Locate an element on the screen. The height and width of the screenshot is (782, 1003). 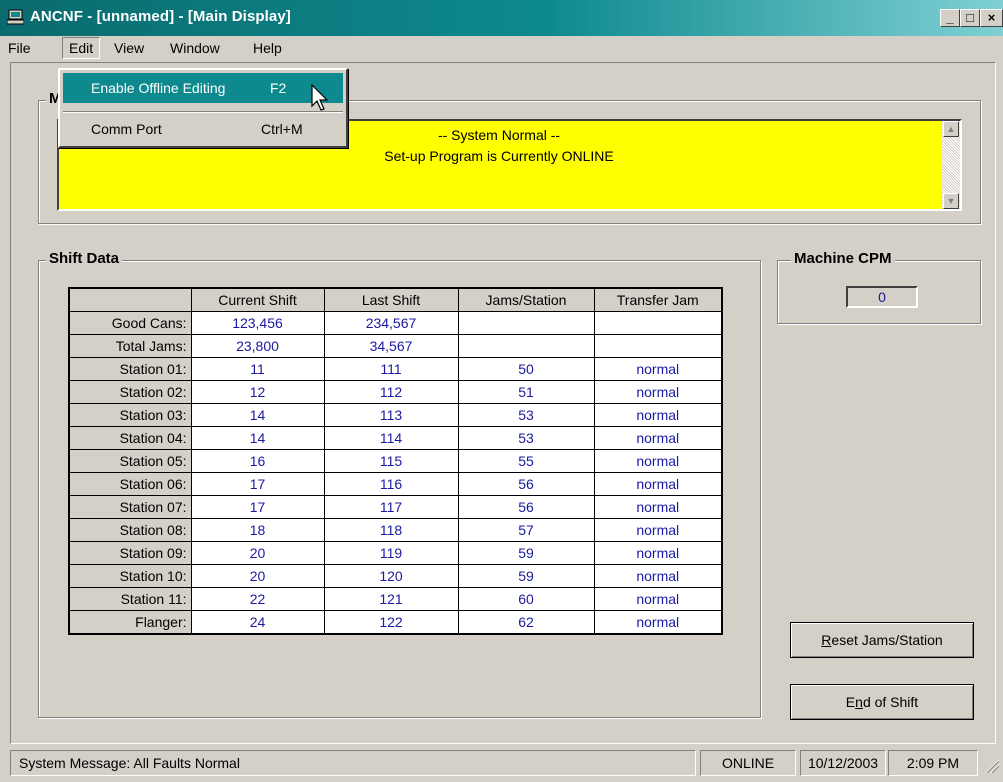
menu-view: View is located at coordinates (129, 48).